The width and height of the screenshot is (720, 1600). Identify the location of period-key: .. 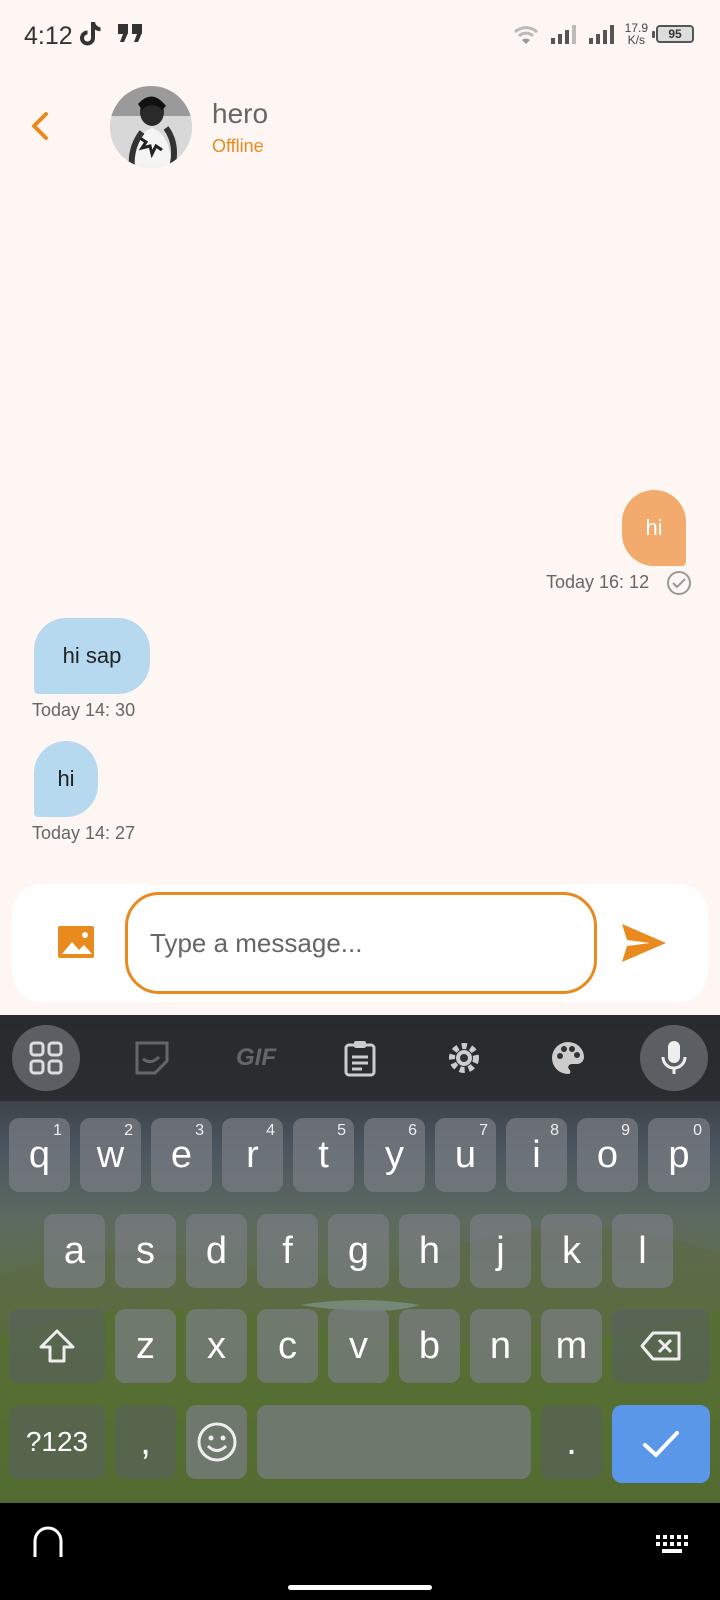
(571, 1442).